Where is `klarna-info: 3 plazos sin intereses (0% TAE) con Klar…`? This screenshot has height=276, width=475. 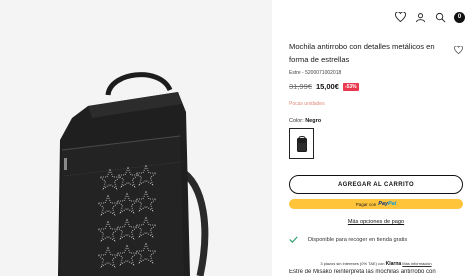 klarna-info: 3 plazos sin intereses (0% TAE) con Klar… is located at coordinates (376, 264).